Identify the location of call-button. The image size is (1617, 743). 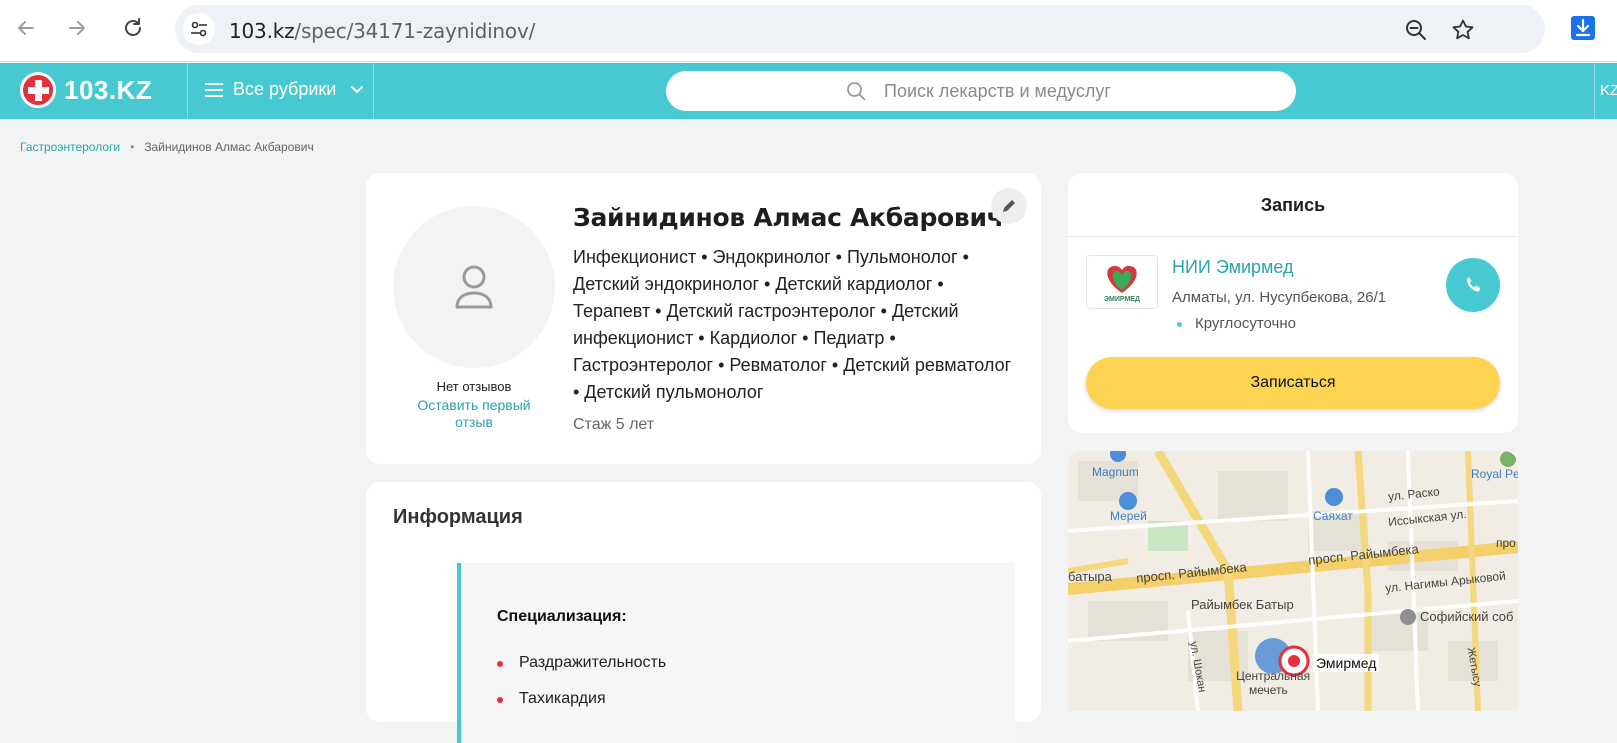
(1473, 285).